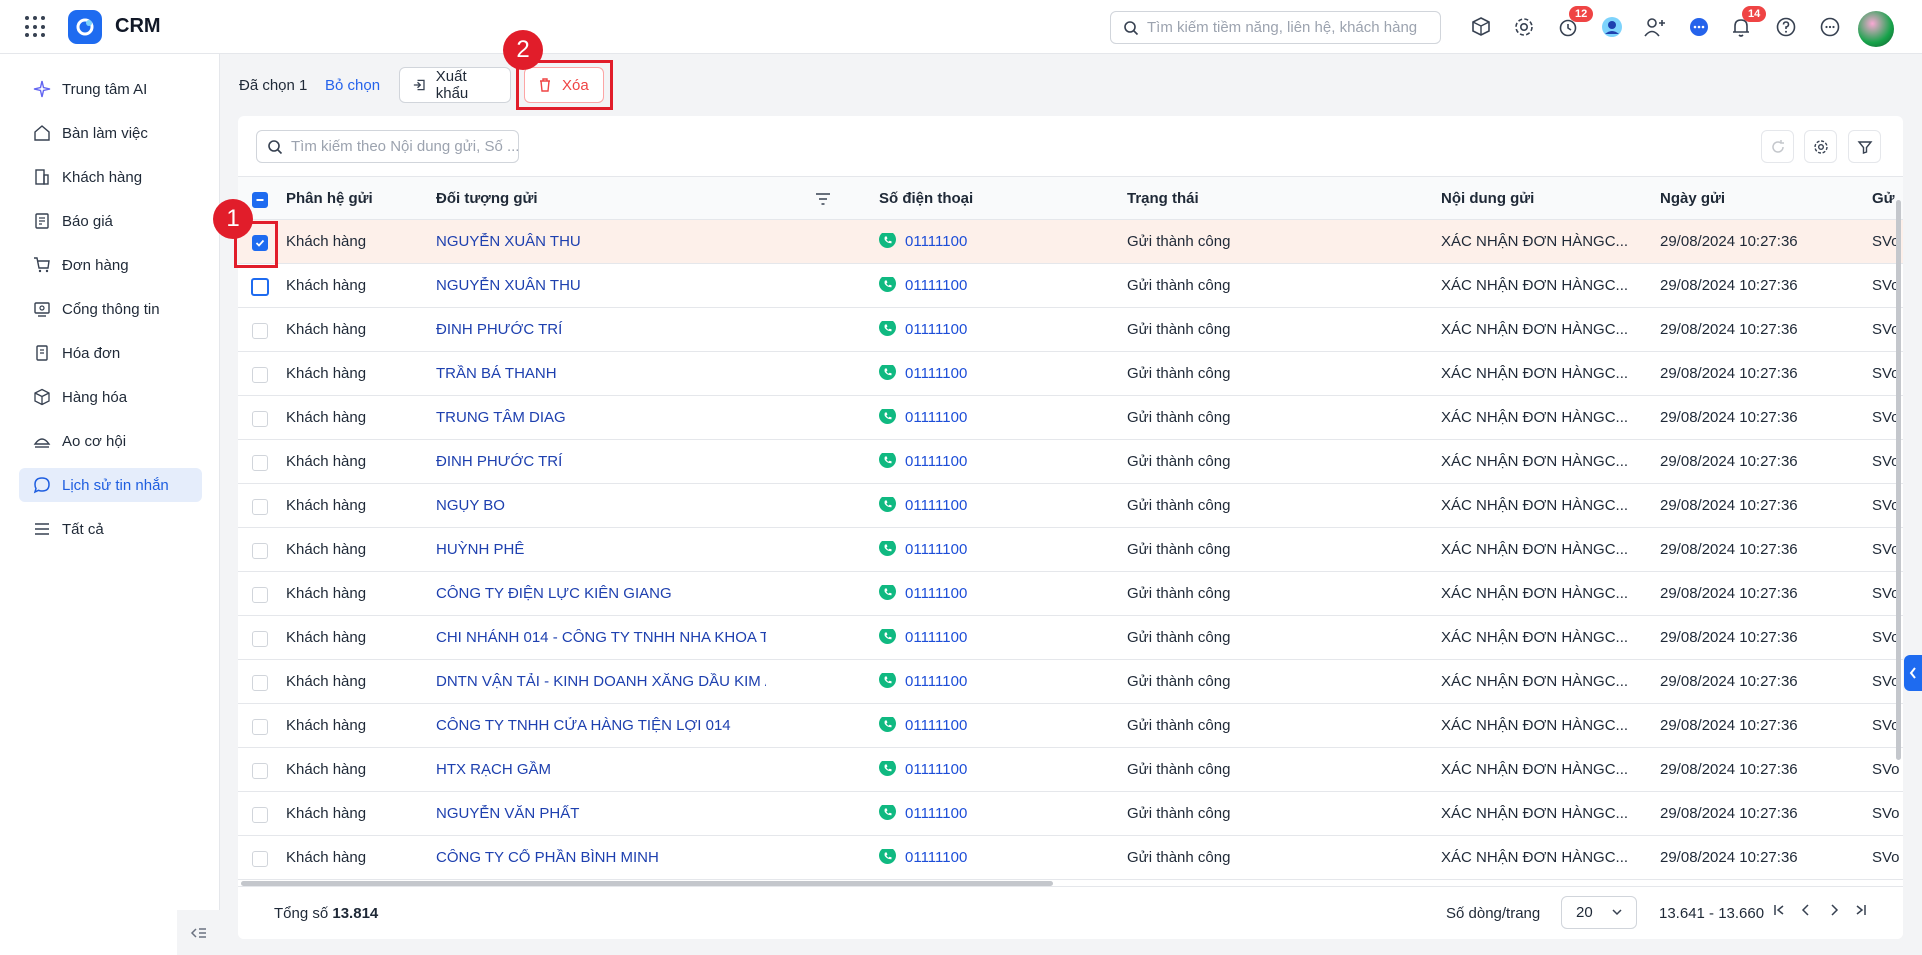 Image resolution: width=1922 pixels, height=955 pixels. I want to click on select-all-checkbox, so click(260, 200).